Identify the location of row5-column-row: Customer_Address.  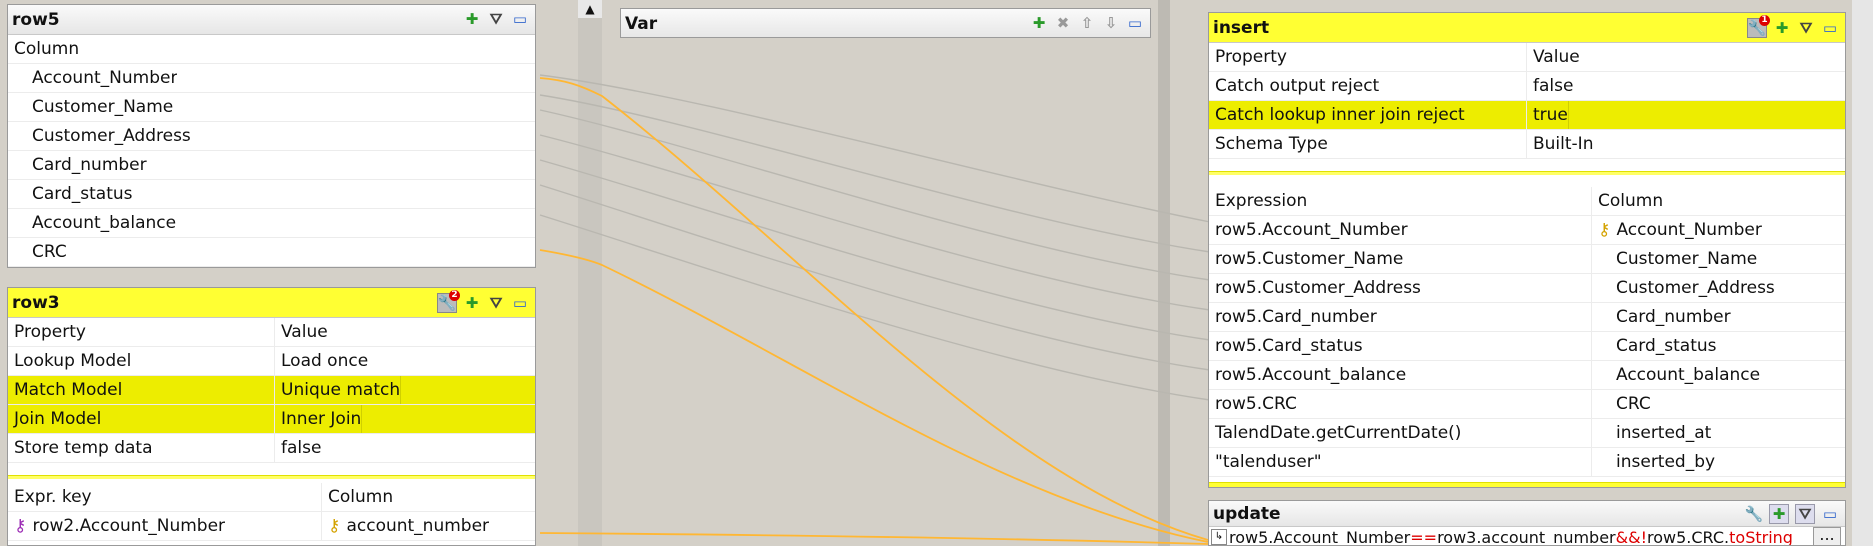
(271, 136).